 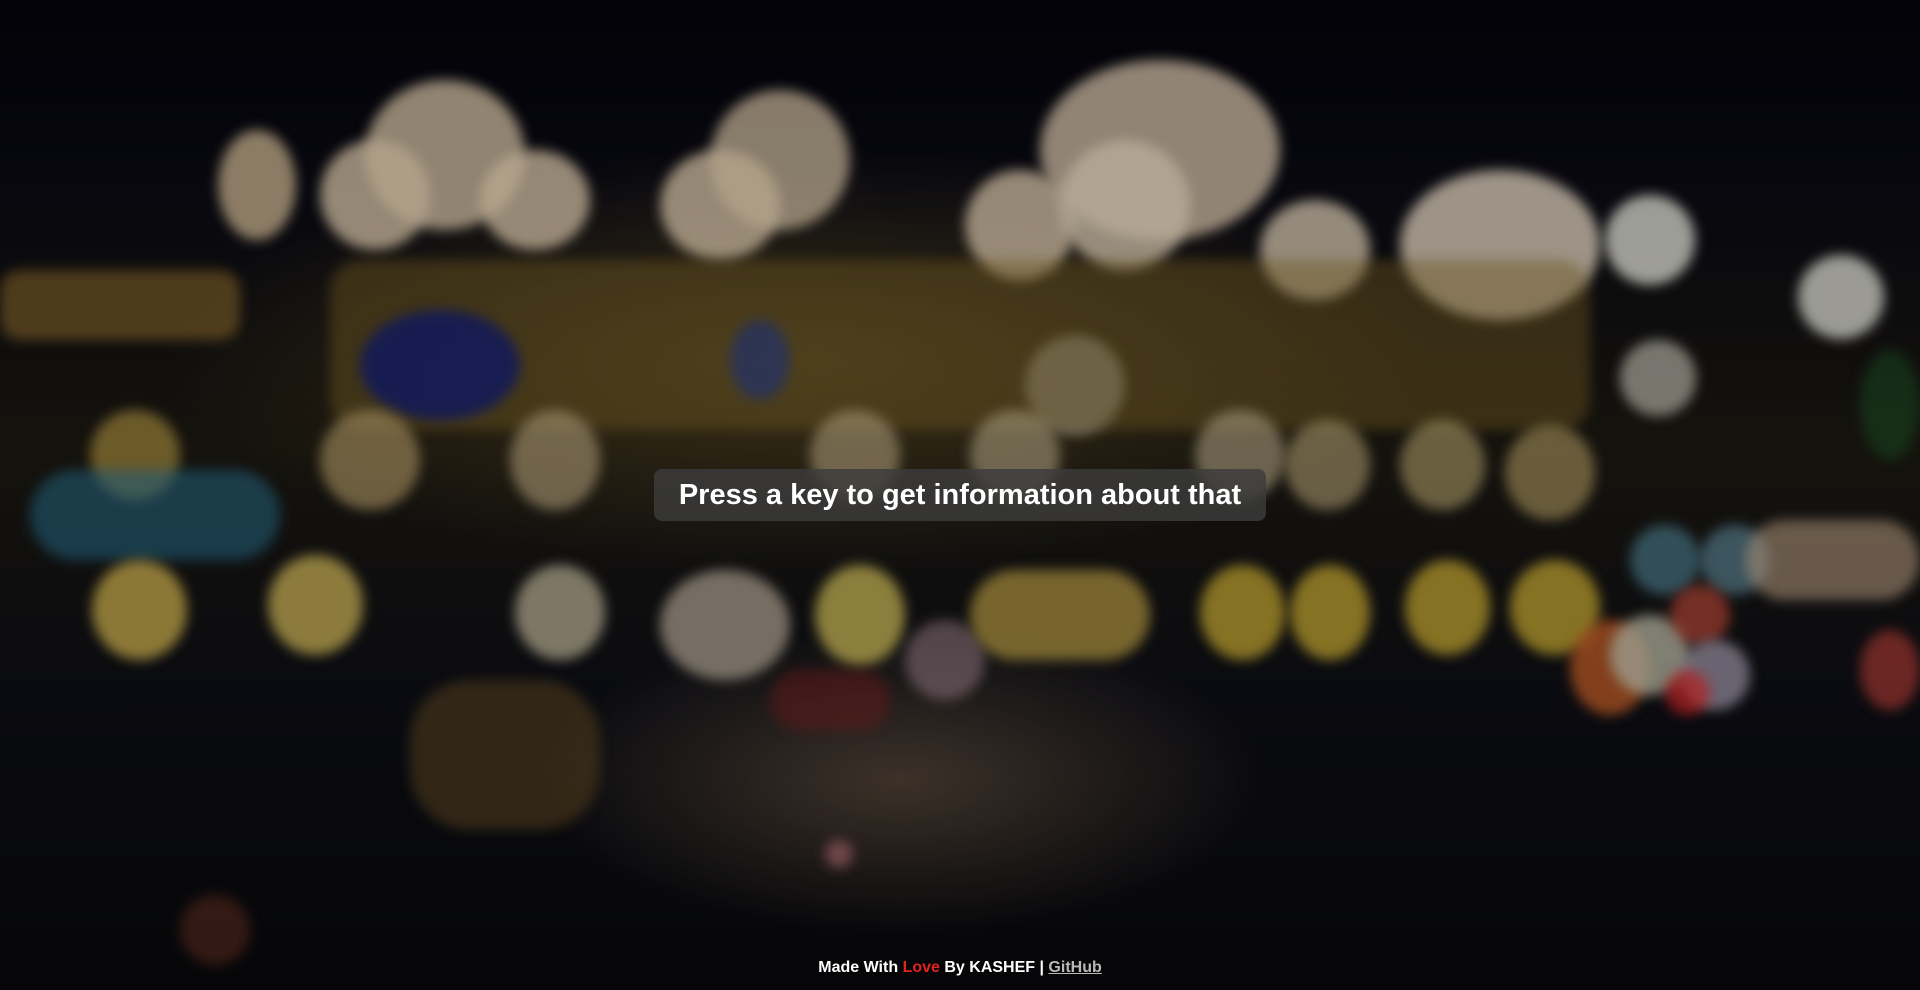 I want to click on github-link: GitHub, so click(x=1074, y=967).